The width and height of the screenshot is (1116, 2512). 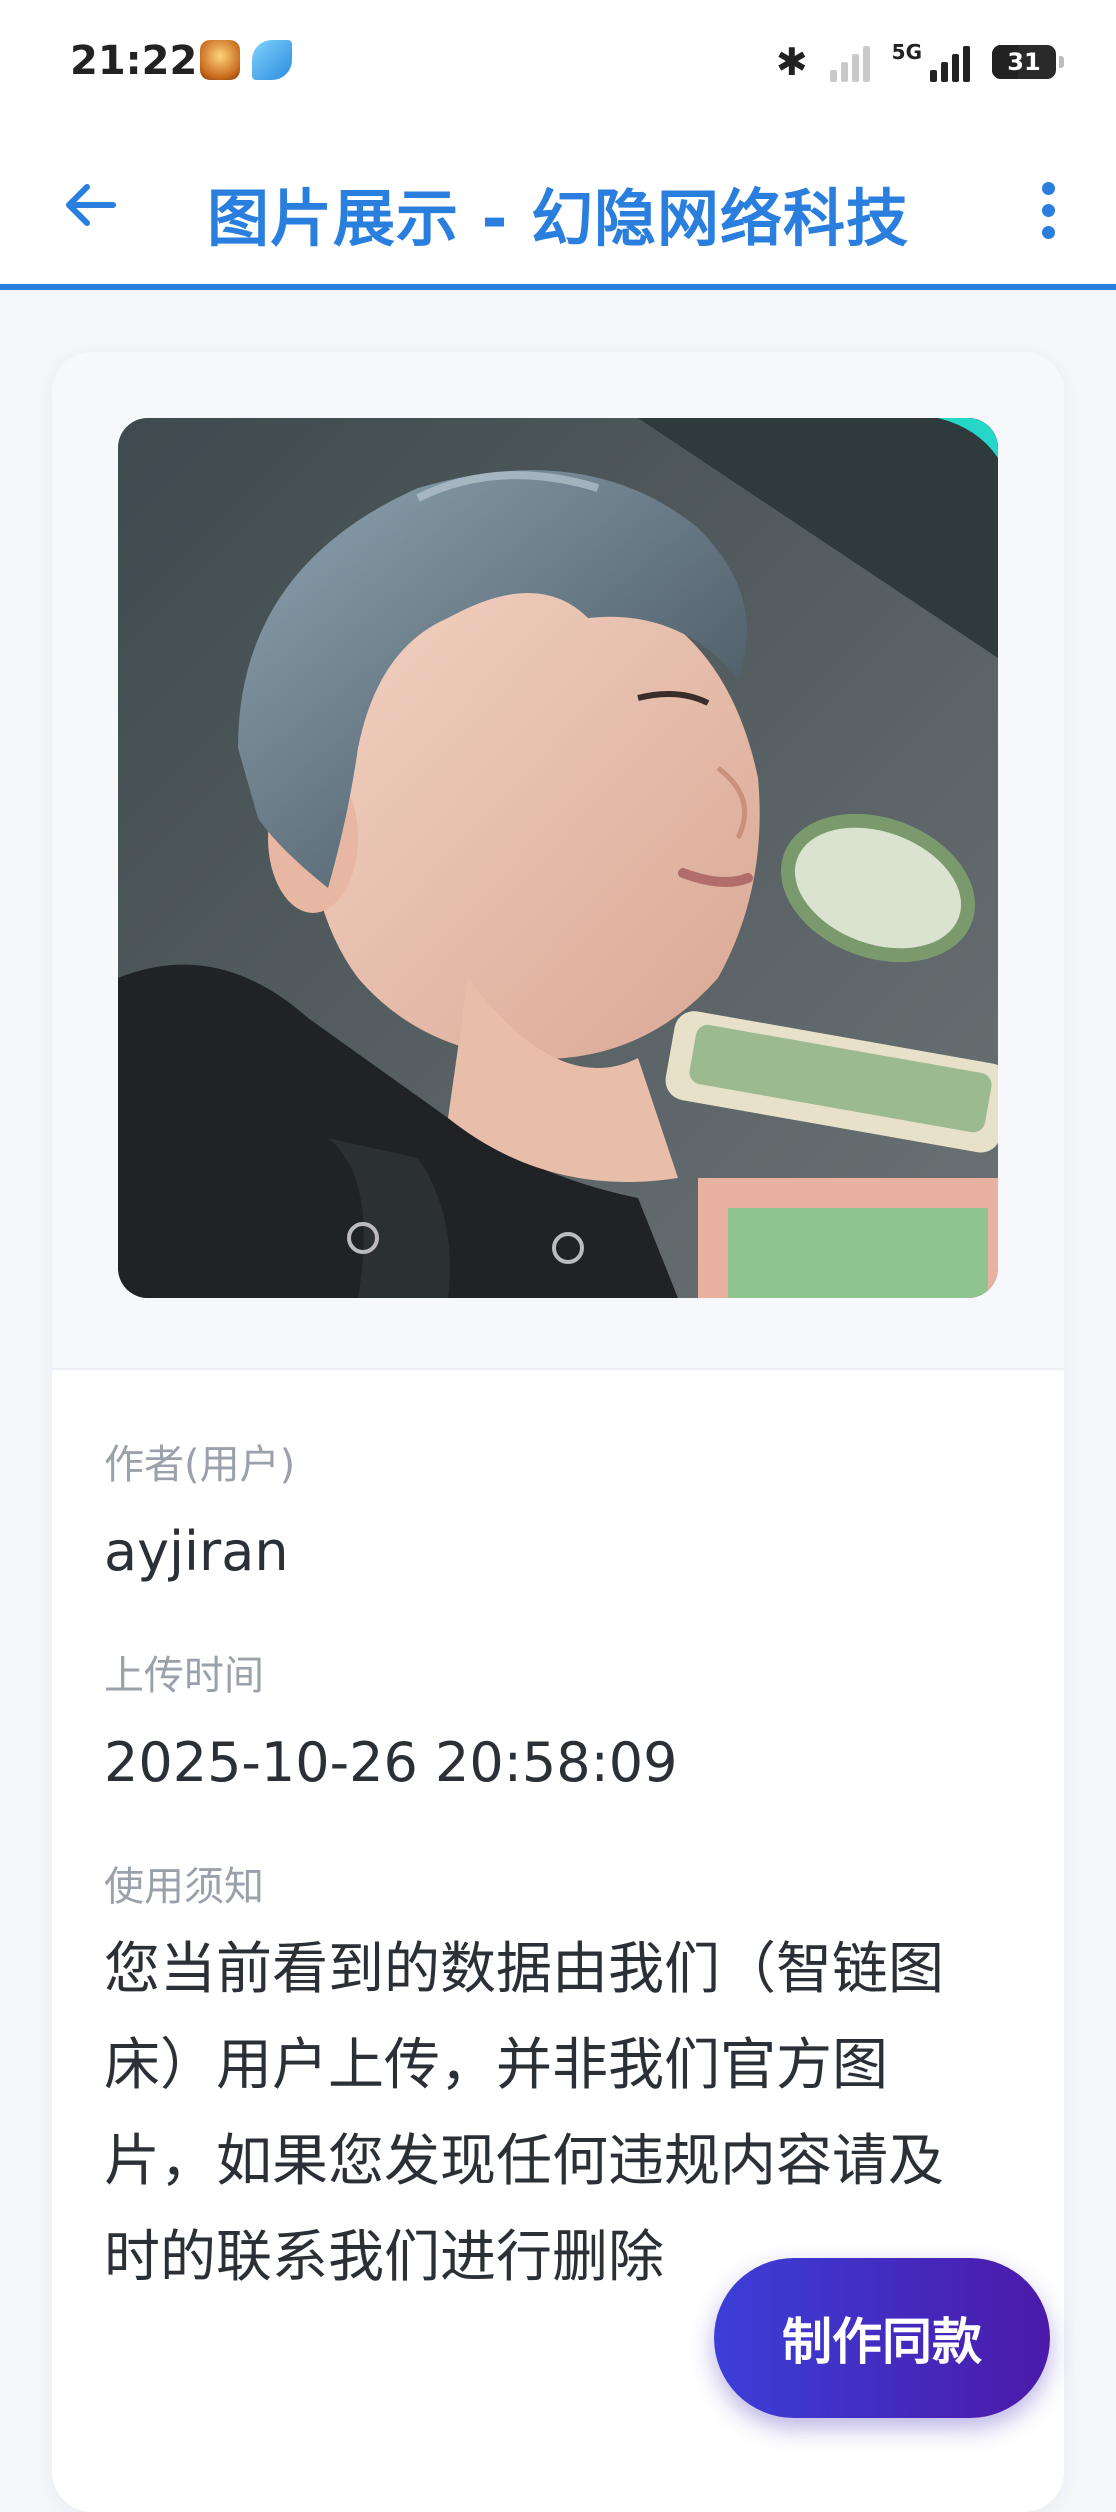 I want to click on page-title: 图片展示 - 幻隐网络科技, so click(x=558, y=218).